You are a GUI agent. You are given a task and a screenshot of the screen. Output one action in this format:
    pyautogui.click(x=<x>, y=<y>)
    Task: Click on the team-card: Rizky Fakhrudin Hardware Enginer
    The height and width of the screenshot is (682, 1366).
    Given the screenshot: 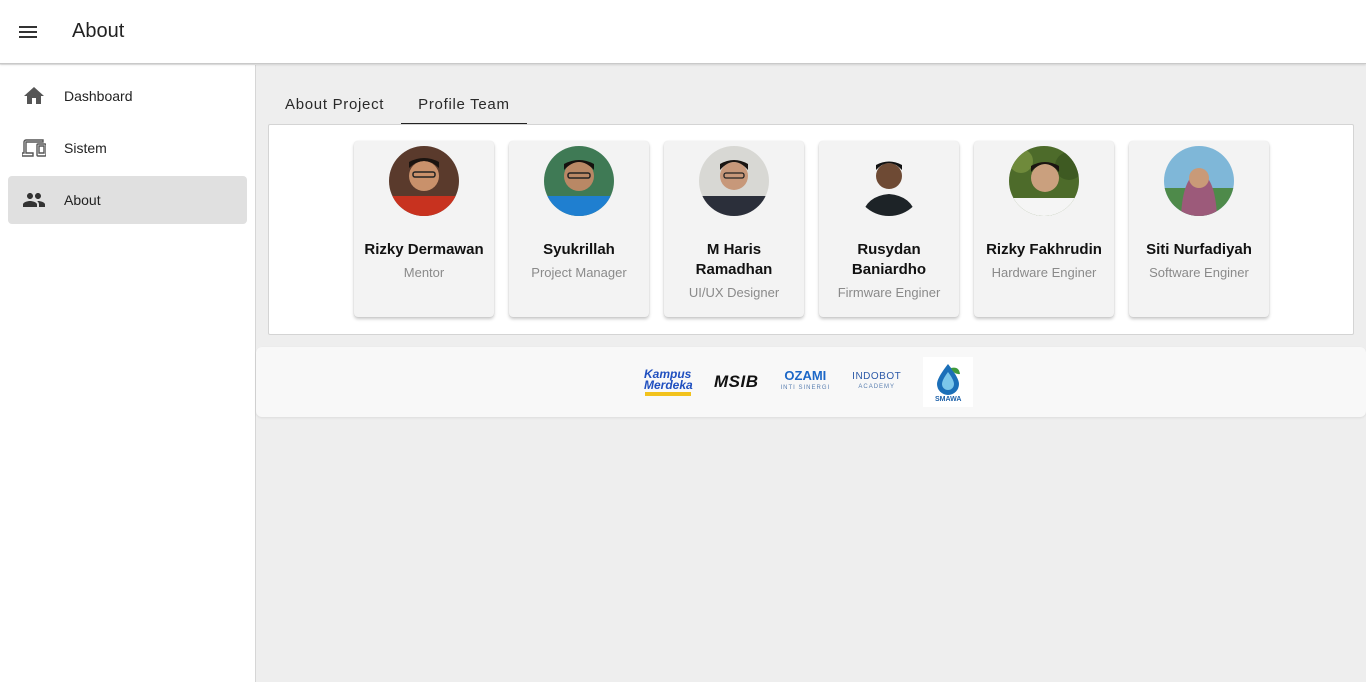 What is the action you would take?
    pyautogui.click(x=1044, y=229)
    